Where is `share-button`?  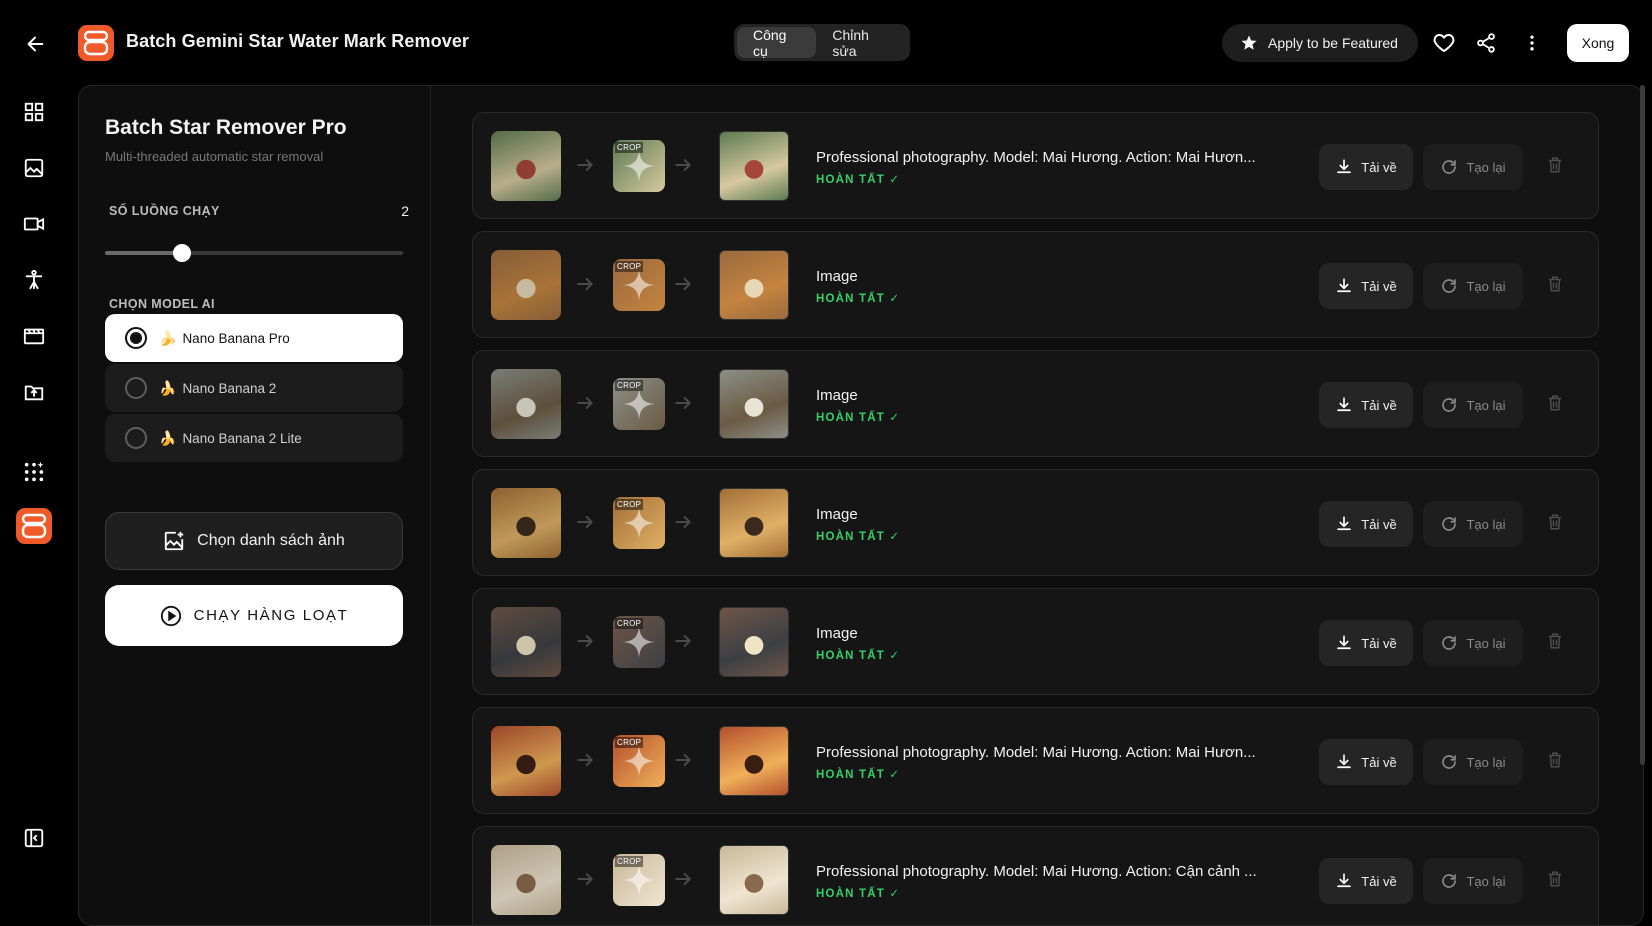
share-button is located at coordinates (1486, 43).